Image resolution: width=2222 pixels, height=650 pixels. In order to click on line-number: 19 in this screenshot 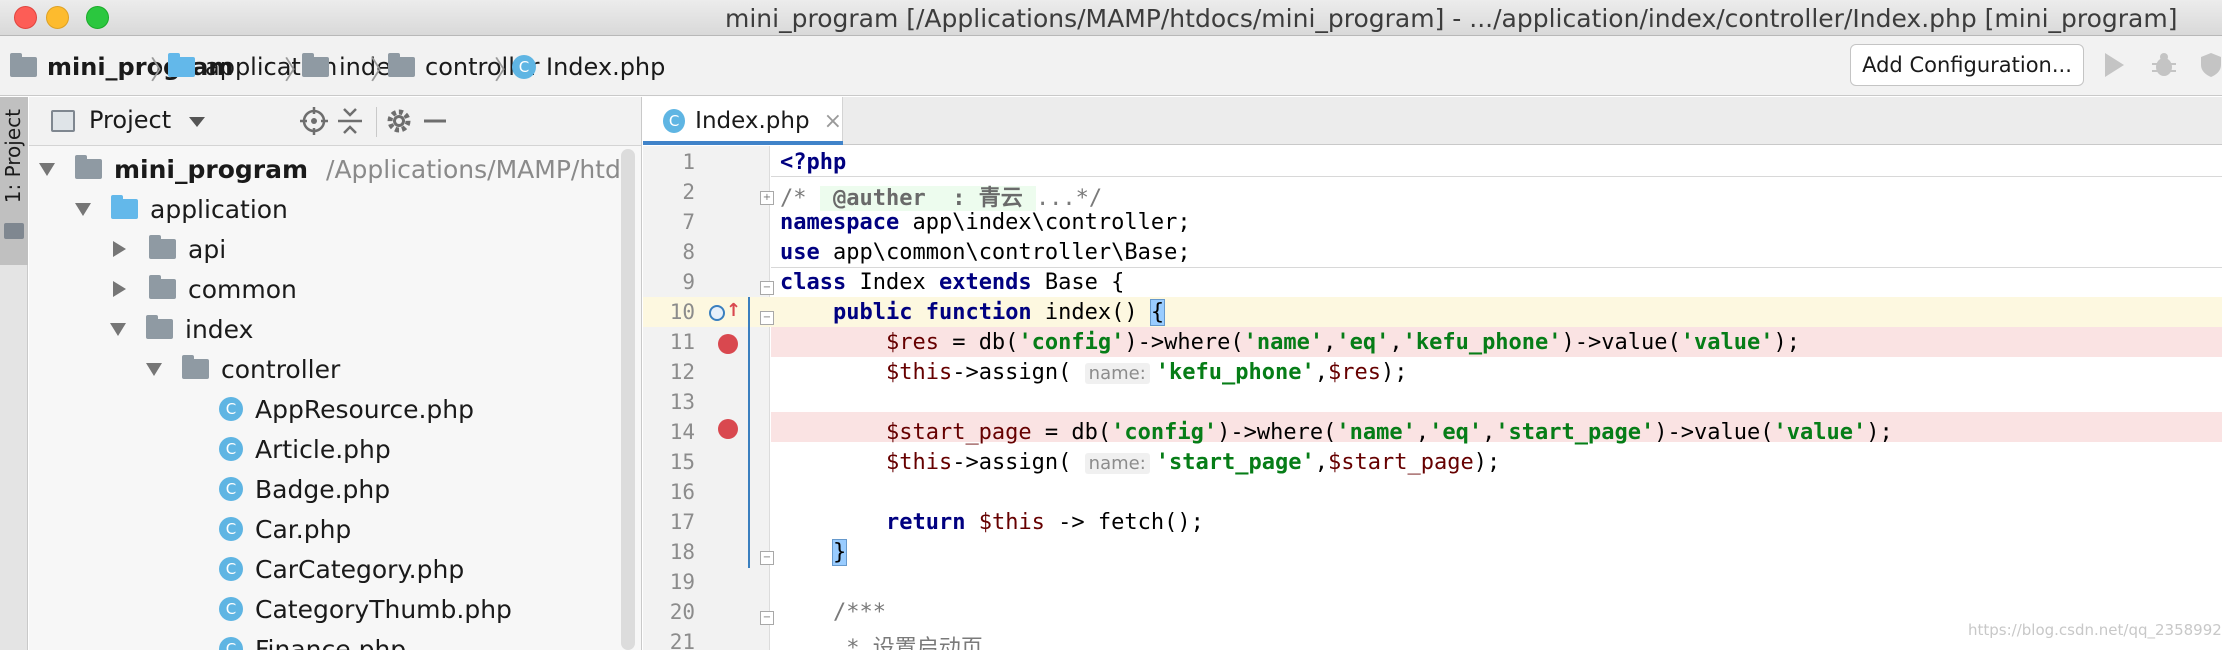, I will do `click(682, 582)`.